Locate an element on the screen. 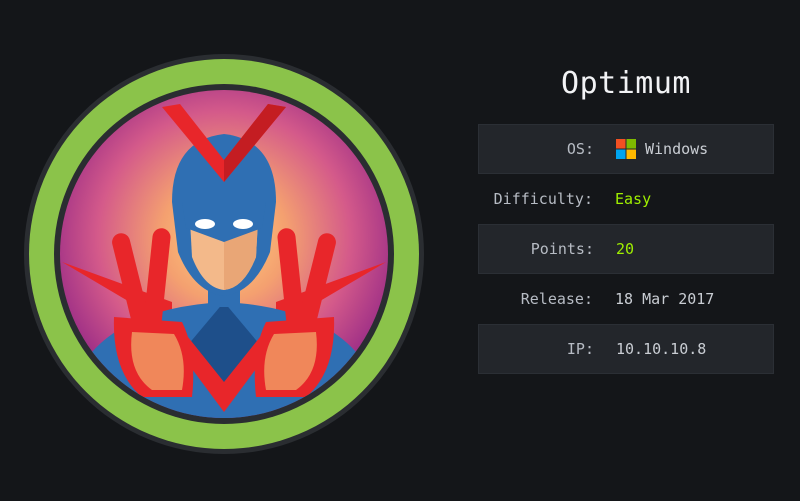 The image size is (800, 501). os-value: Windows is located at coordinates (677, 149).